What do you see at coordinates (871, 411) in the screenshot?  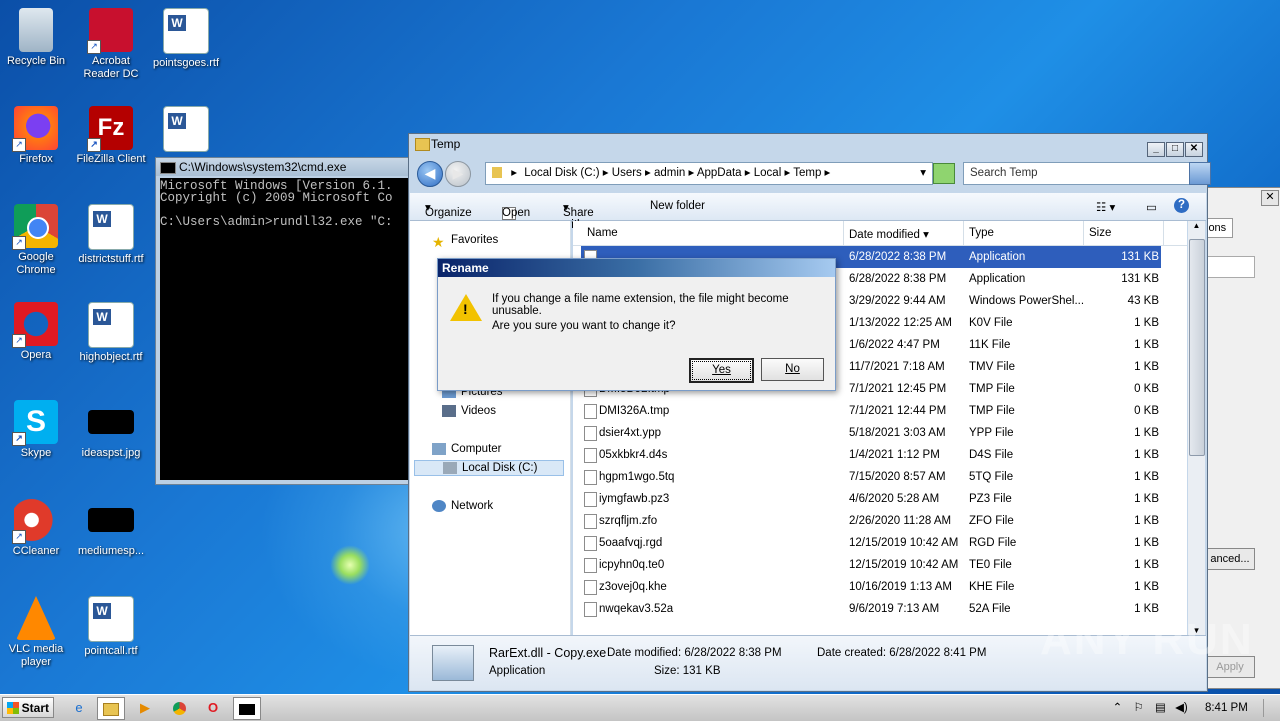 I see `table-row: DMI326A.tmp 7/1/2021 12:44 PM TMP File 0 KB` at bounding box center [871, 411].